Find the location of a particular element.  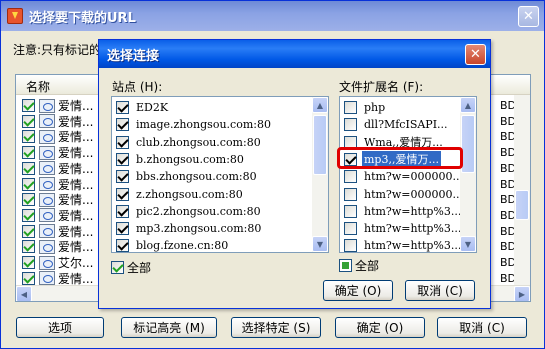

sites-all-checkbox is located at coordinates (117, 267).